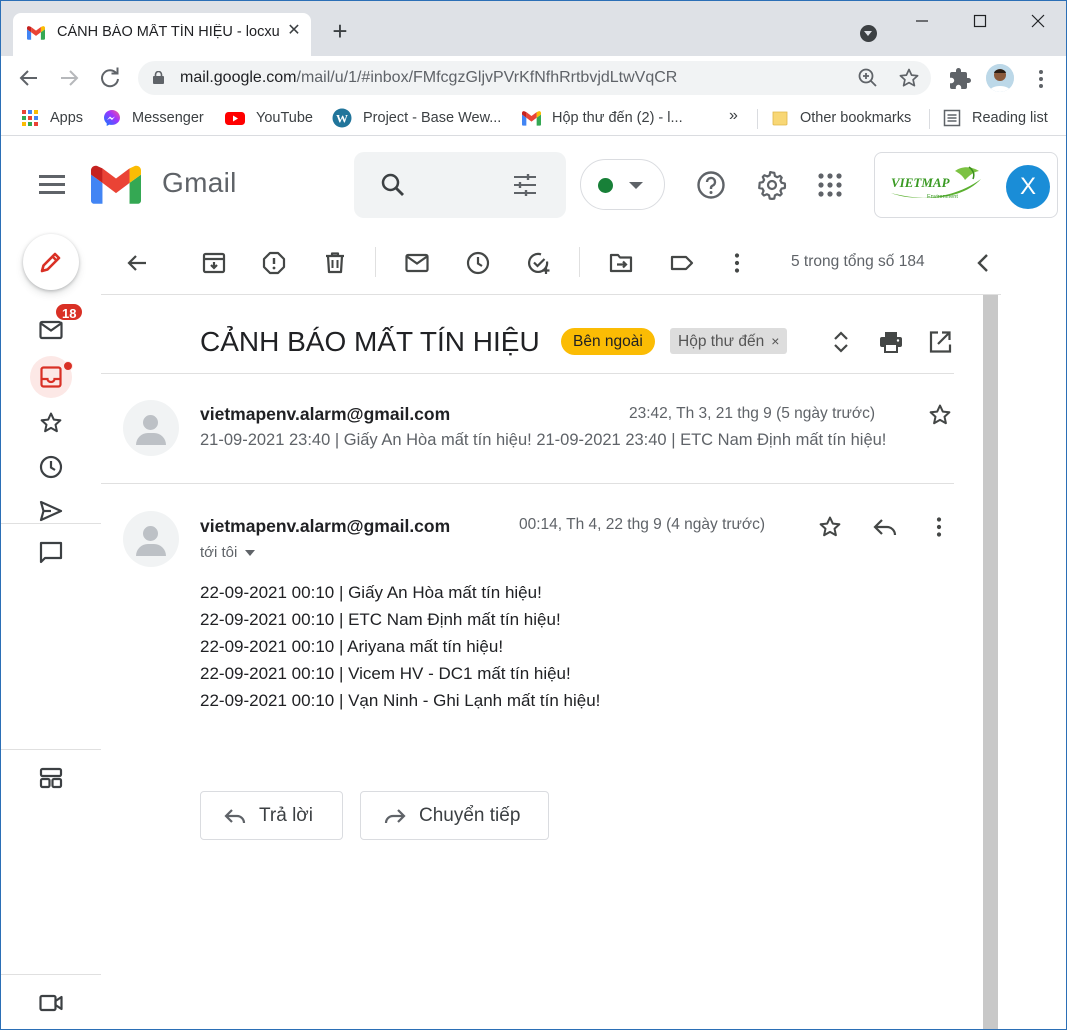 This screenshot has width=1067, height=1030. What do you see at coordinates (470, 815) in the screenshot?
I see `forward-label: Chuyển tiếp` at bounding box center [470, 815].